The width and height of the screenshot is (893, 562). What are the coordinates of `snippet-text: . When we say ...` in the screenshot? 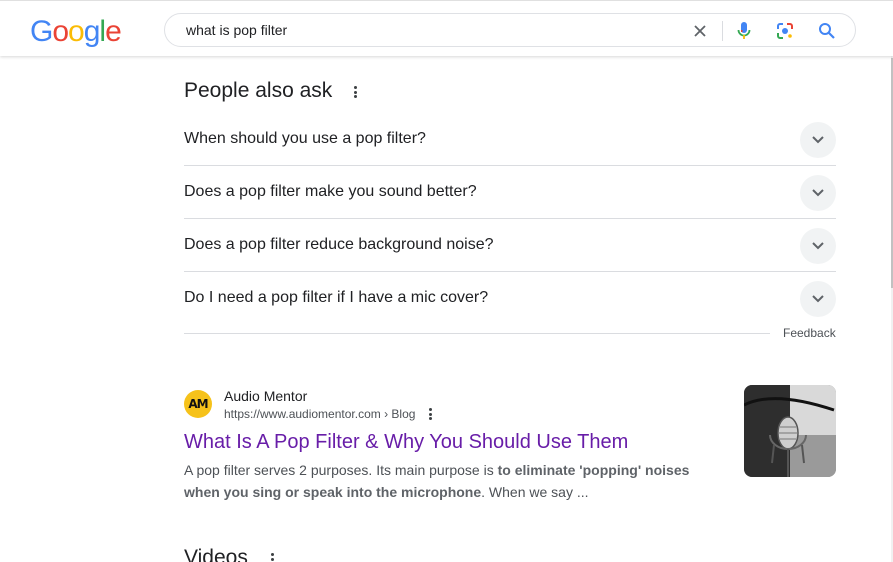 It's located at (535, 492).